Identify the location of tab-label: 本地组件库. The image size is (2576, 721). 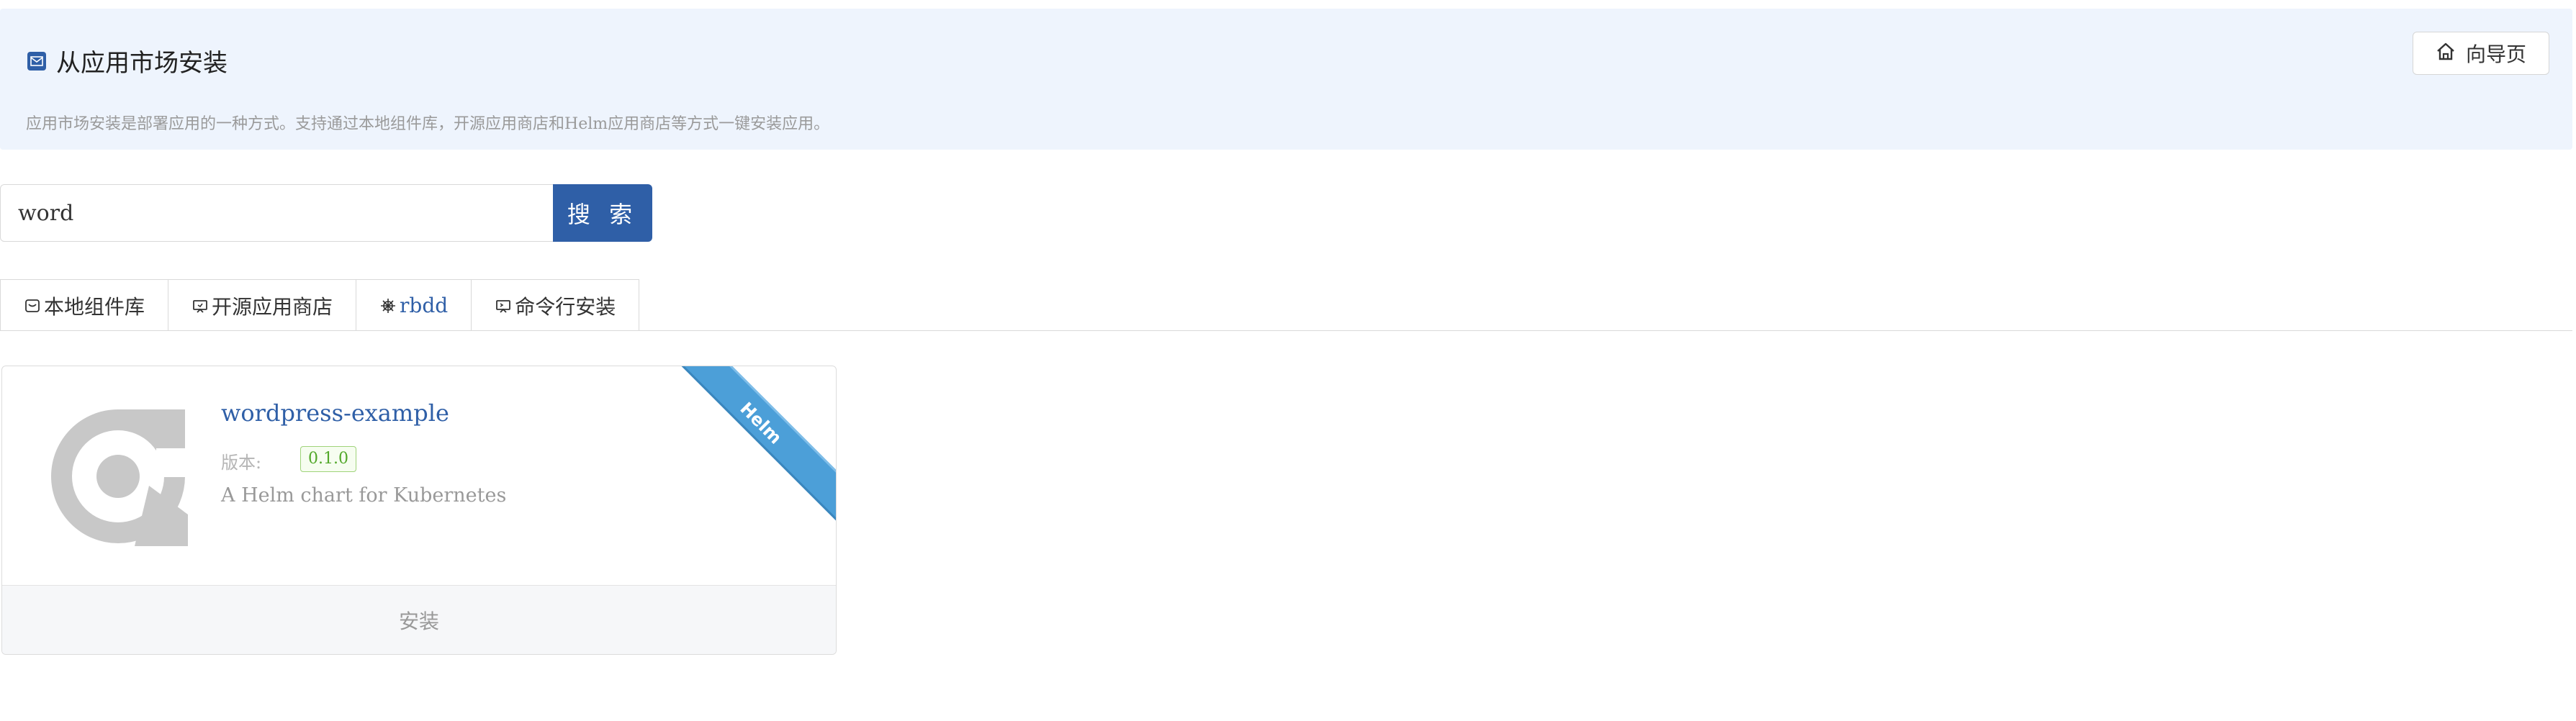
(94, 306).